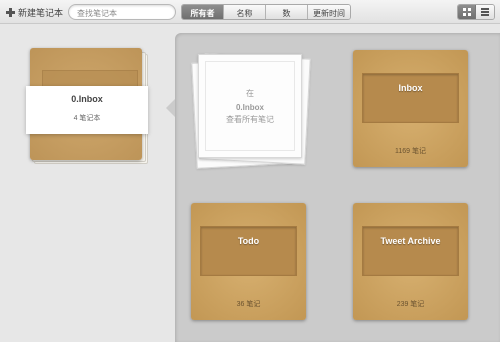  I want to click on tab-owner: 所有者, so click(203, 12).